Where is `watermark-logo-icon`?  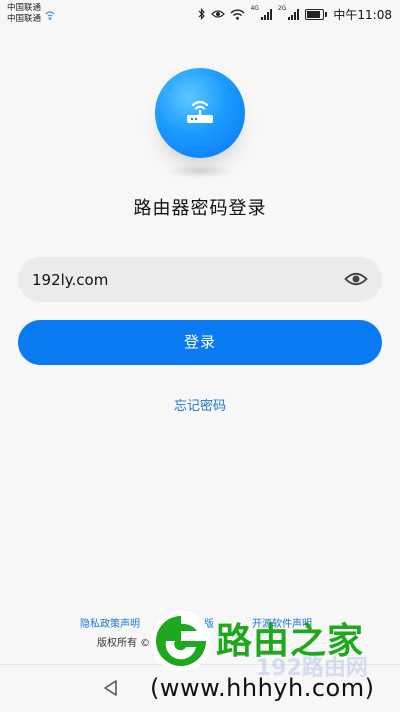
watermark-logo-icon is located at coordinates (181, 641).